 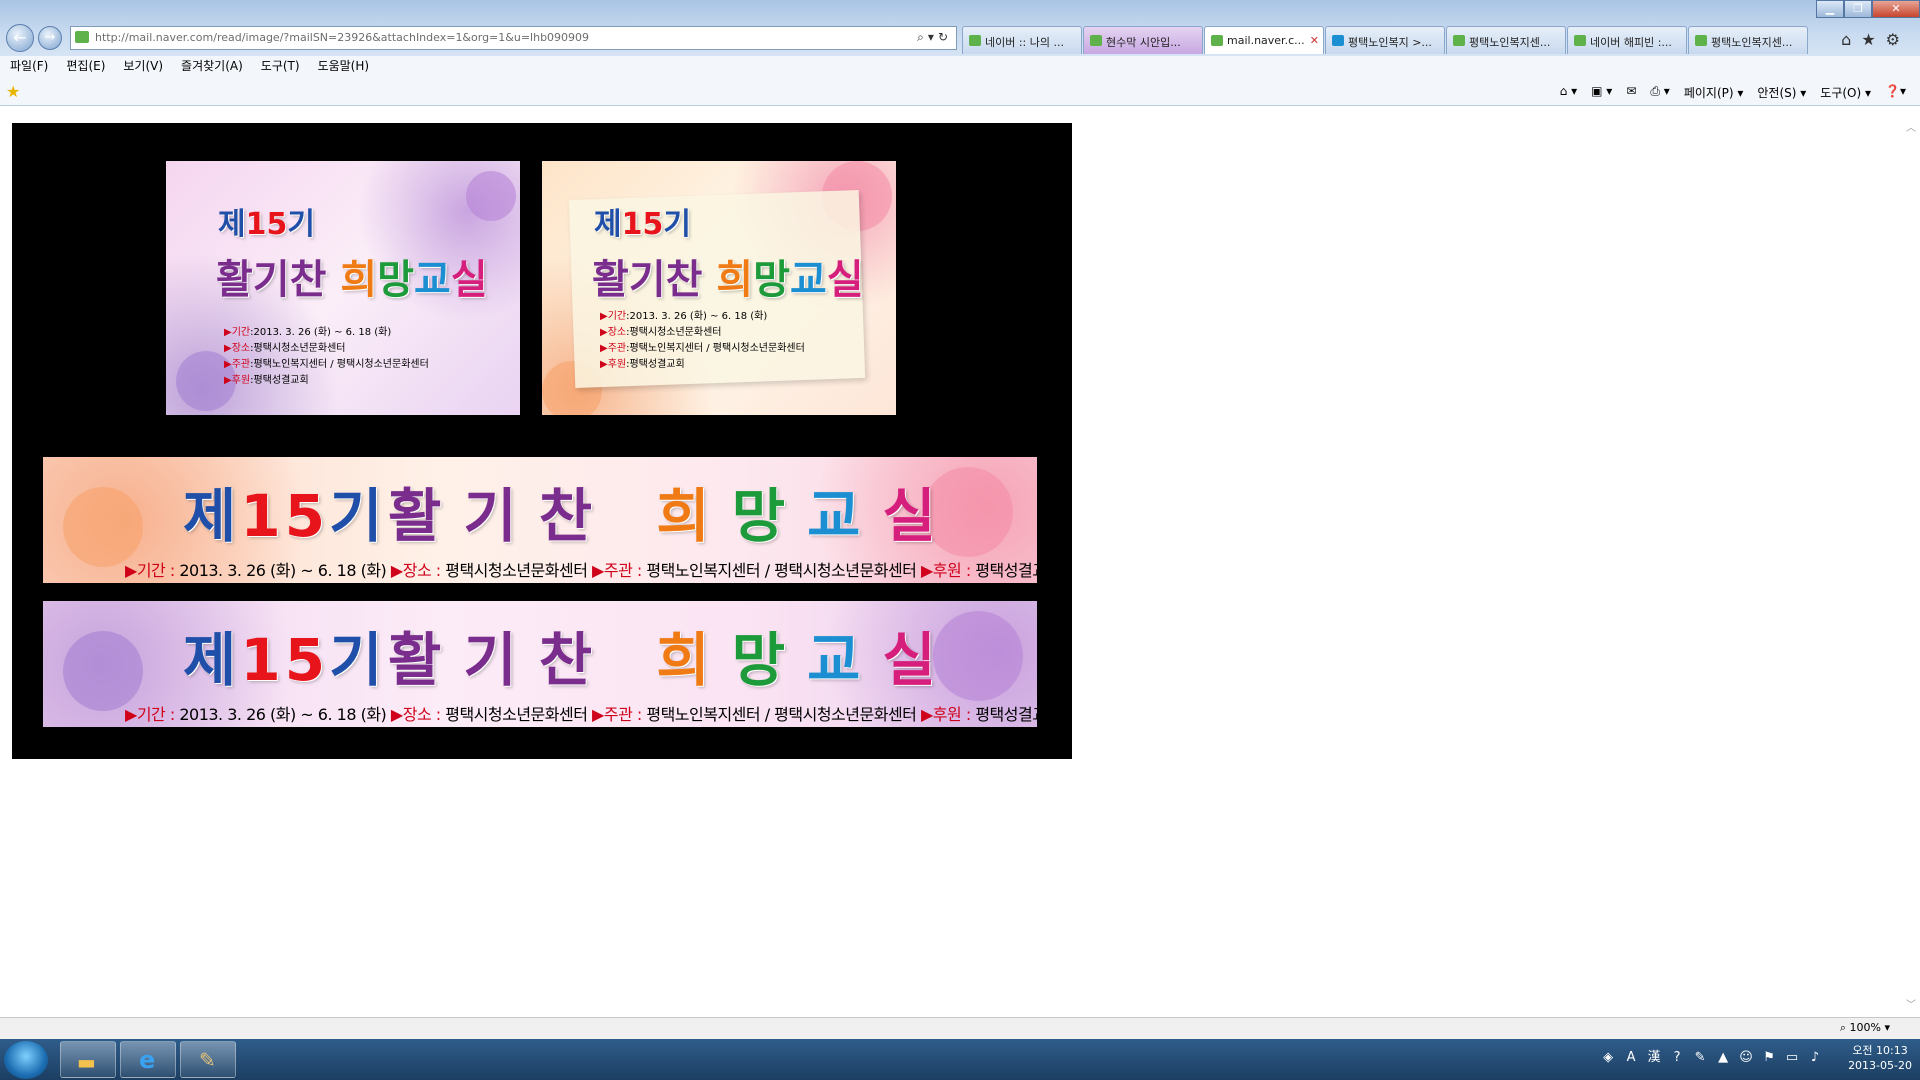 I want to click on menu-help: 도움말(H), so click(x=344, y=68).